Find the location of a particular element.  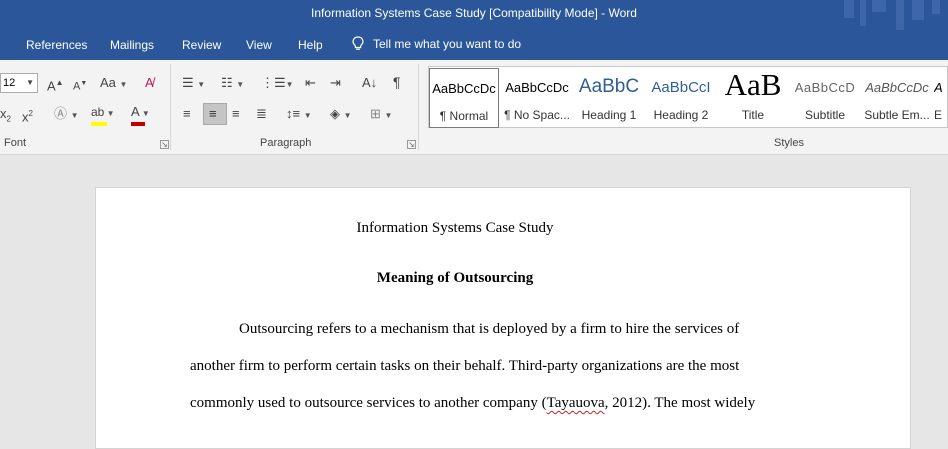

style-preview: A is located at coordinates (938, 87).